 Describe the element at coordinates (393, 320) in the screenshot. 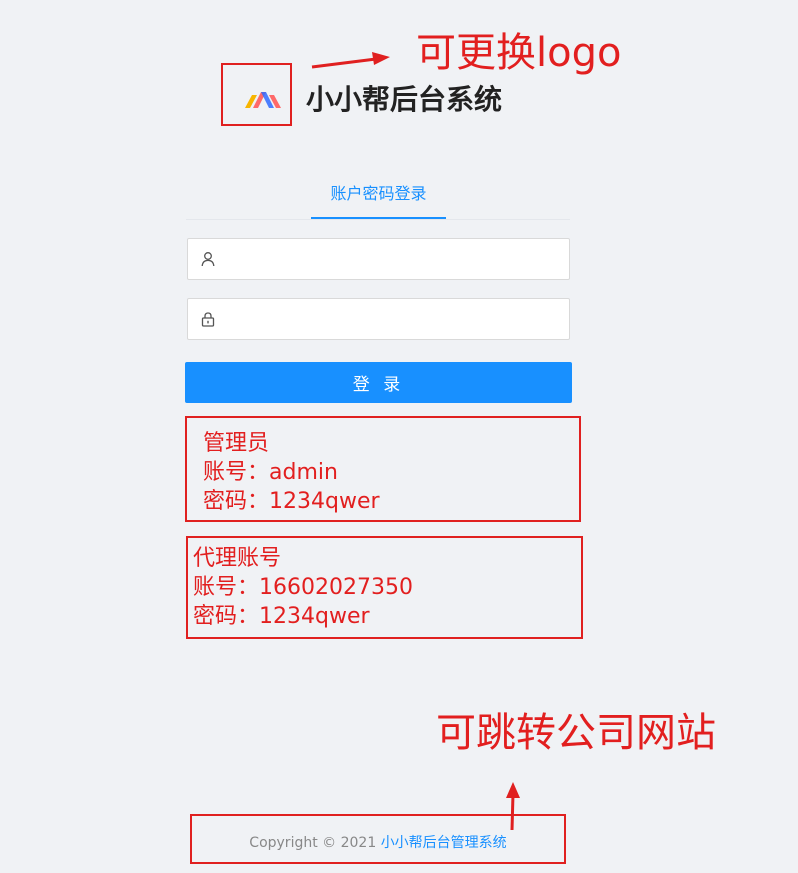

I see `password-input` at that location.